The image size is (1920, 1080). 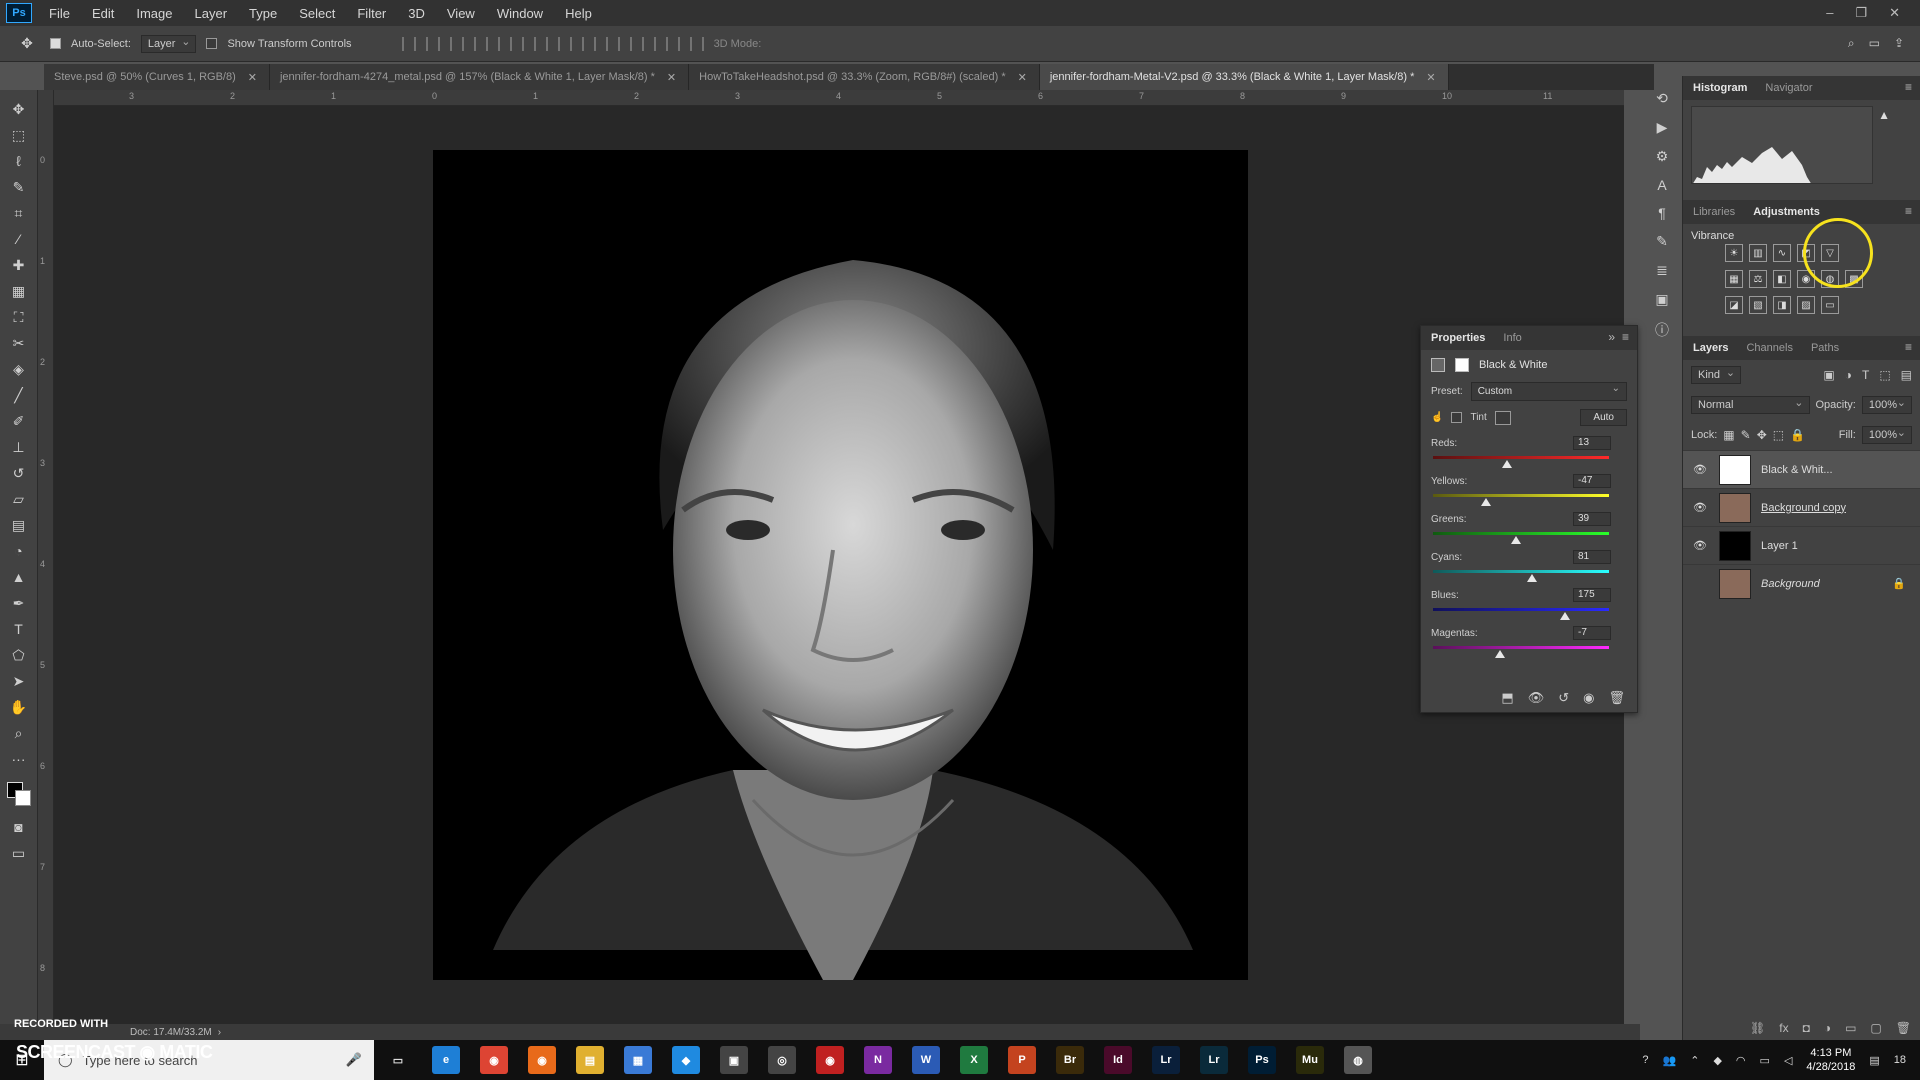 I want to click on distribute-left-icon, so click(x=624, y=43).